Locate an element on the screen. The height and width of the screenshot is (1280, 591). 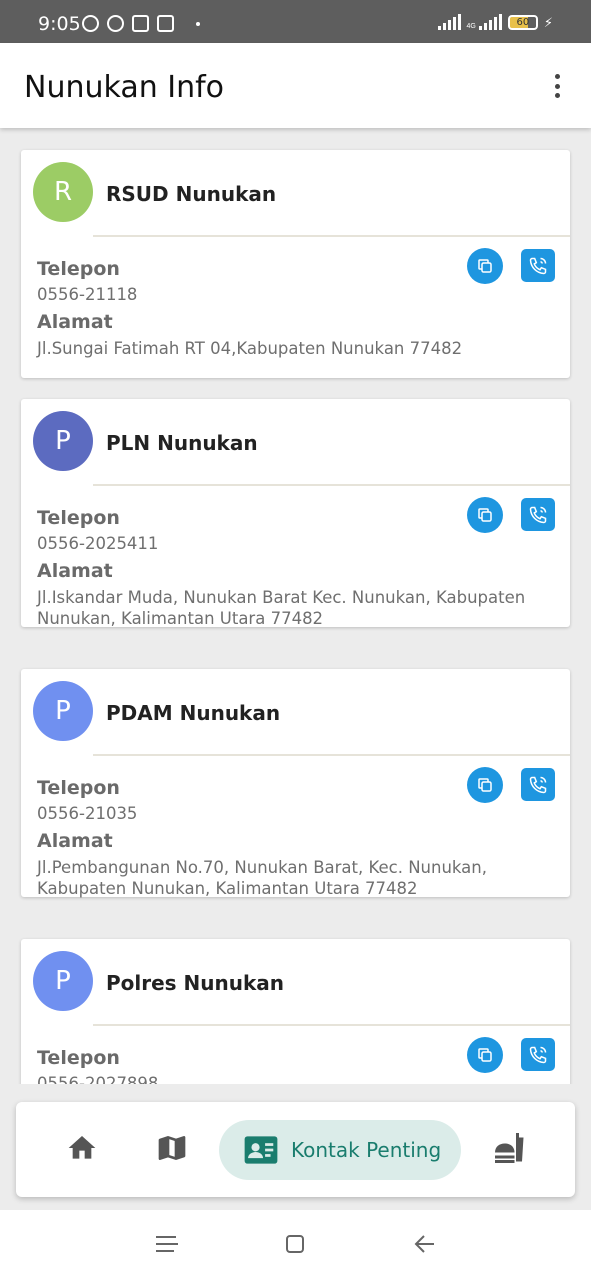
nav-food is located at coordinates (510, 1150).